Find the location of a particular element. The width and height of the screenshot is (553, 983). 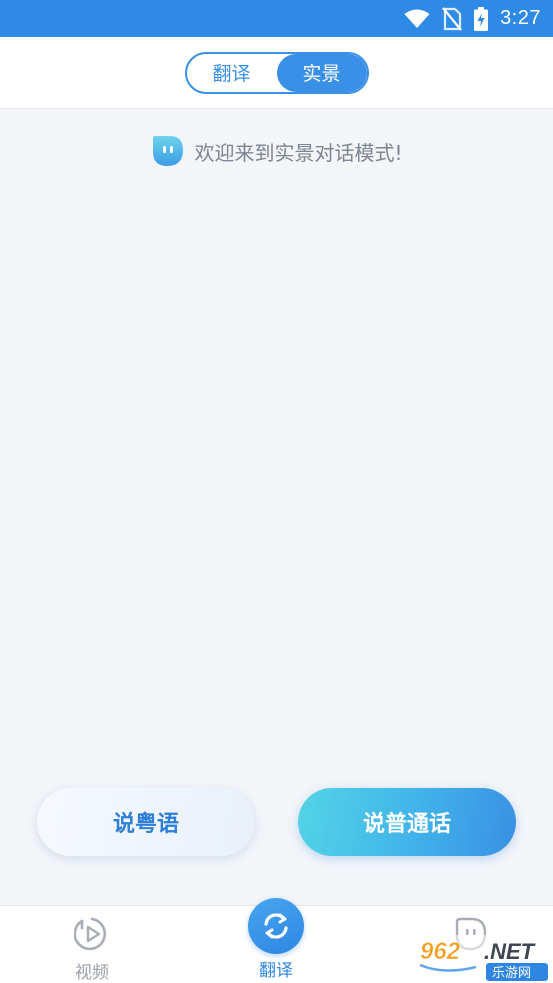

tab-live-scene: 实景 is located at coordinates (321, 72).